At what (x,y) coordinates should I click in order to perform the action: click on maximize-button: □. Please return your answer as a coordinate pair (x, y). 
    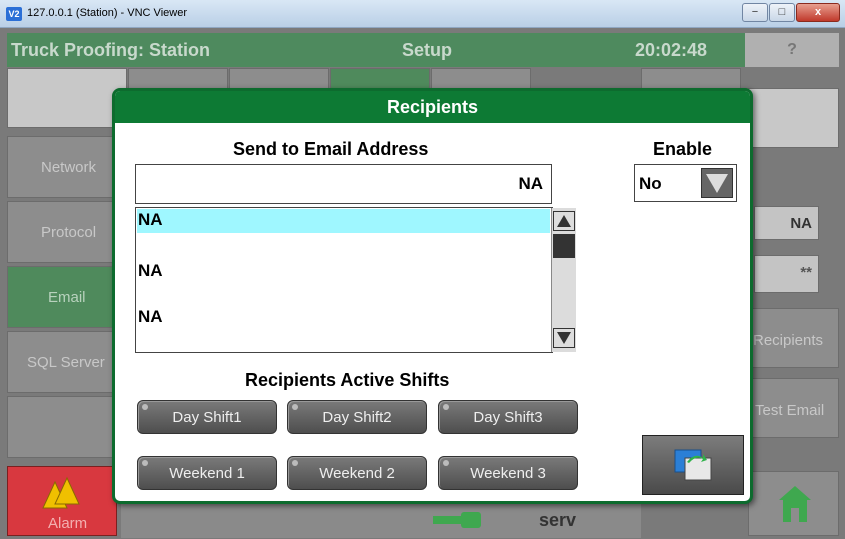
    Looking at the image, I should click on (782, 12).